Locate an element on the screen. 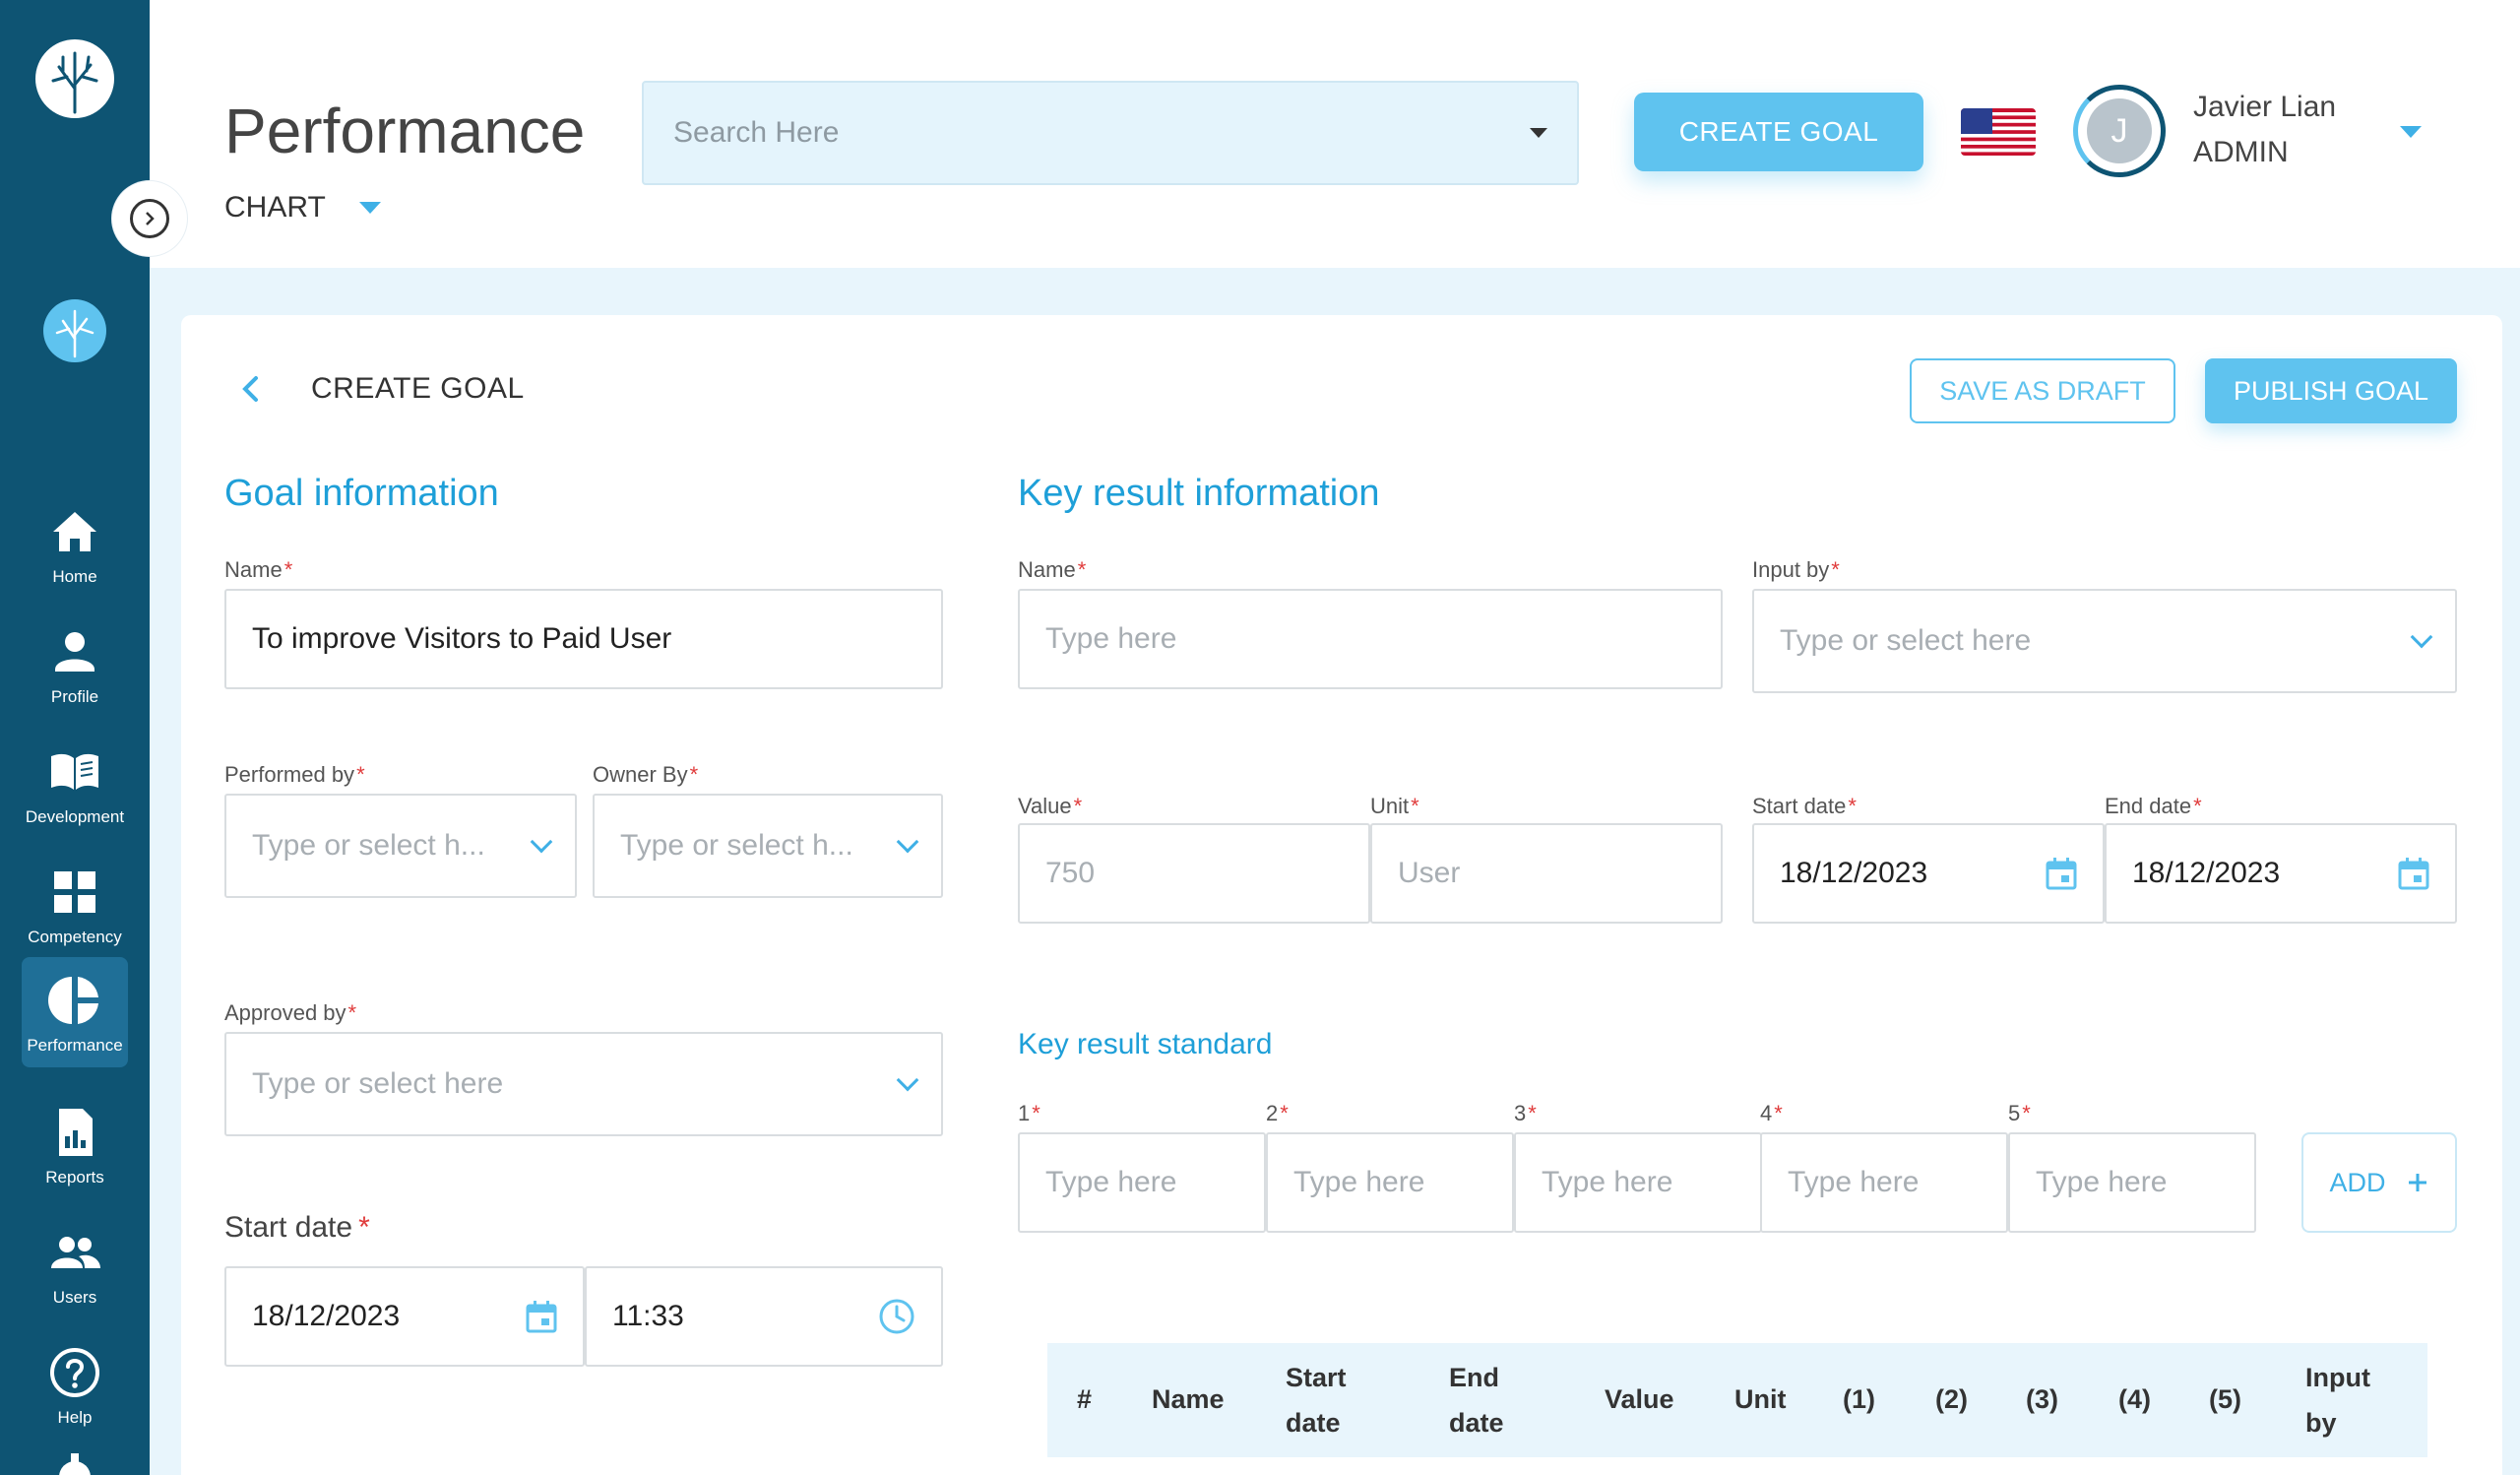 This screenshot has height=1475, width=2520. sidebar-item-performance: Performance is located at coordinates (75, 1012).